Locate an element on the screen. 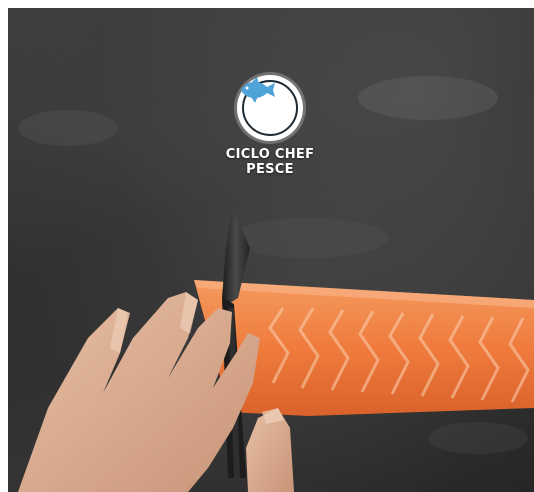 The height and width of the screenshot is (492, 534). fish-icon is located at coordinates (258, 90).